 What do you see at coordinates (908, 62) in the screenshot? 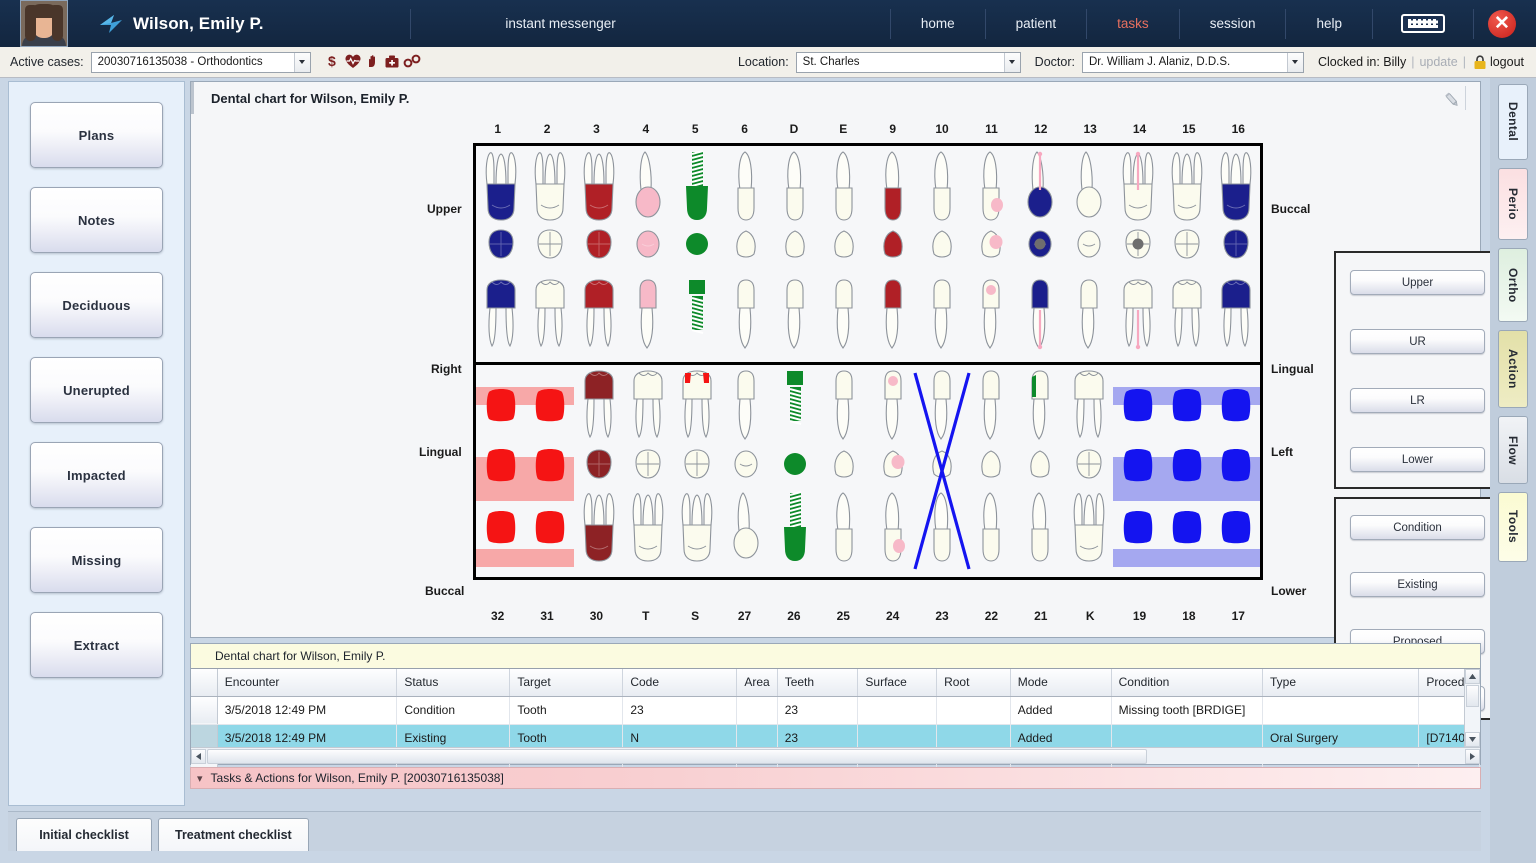
I see `location-select: St. Charles` at bounding box center [908, 62].